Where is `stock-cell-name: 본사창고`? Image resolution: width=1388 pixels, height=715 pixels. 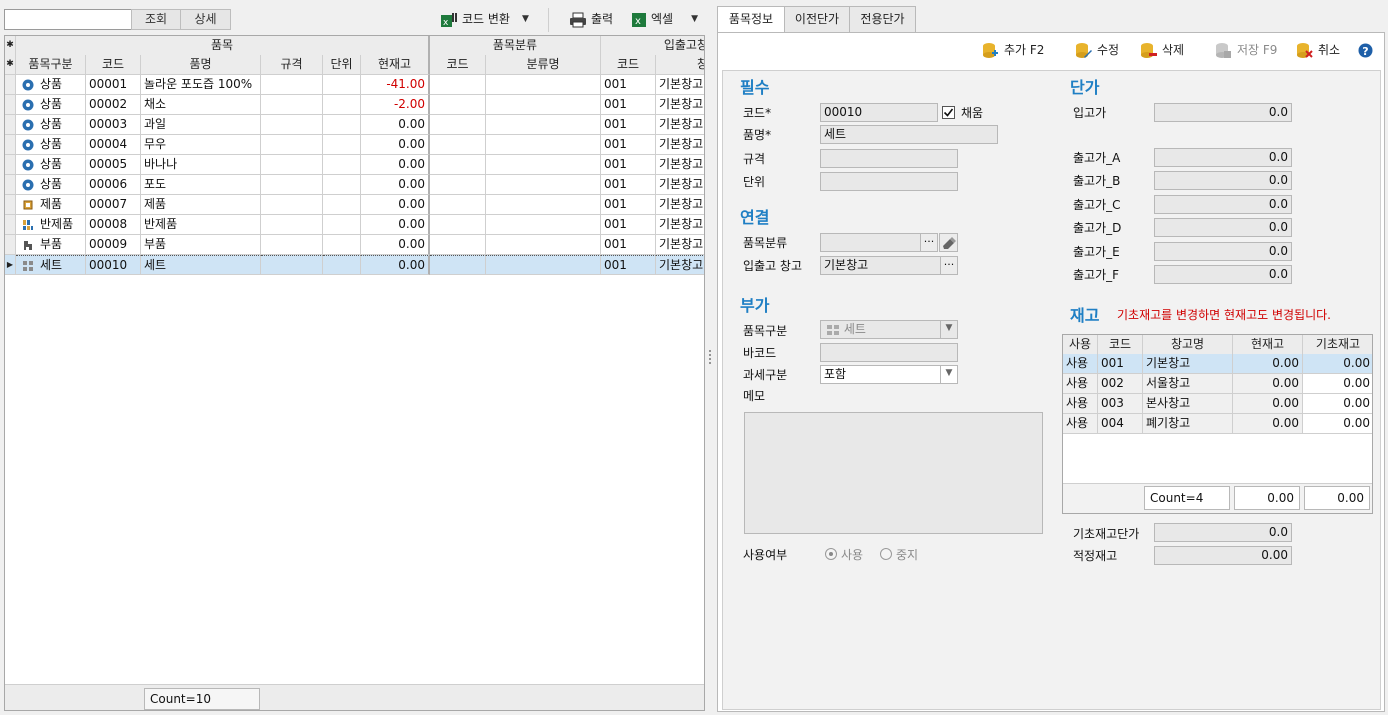
stock-cell-name: 본사창고 is located at coordinates (1188, 404).